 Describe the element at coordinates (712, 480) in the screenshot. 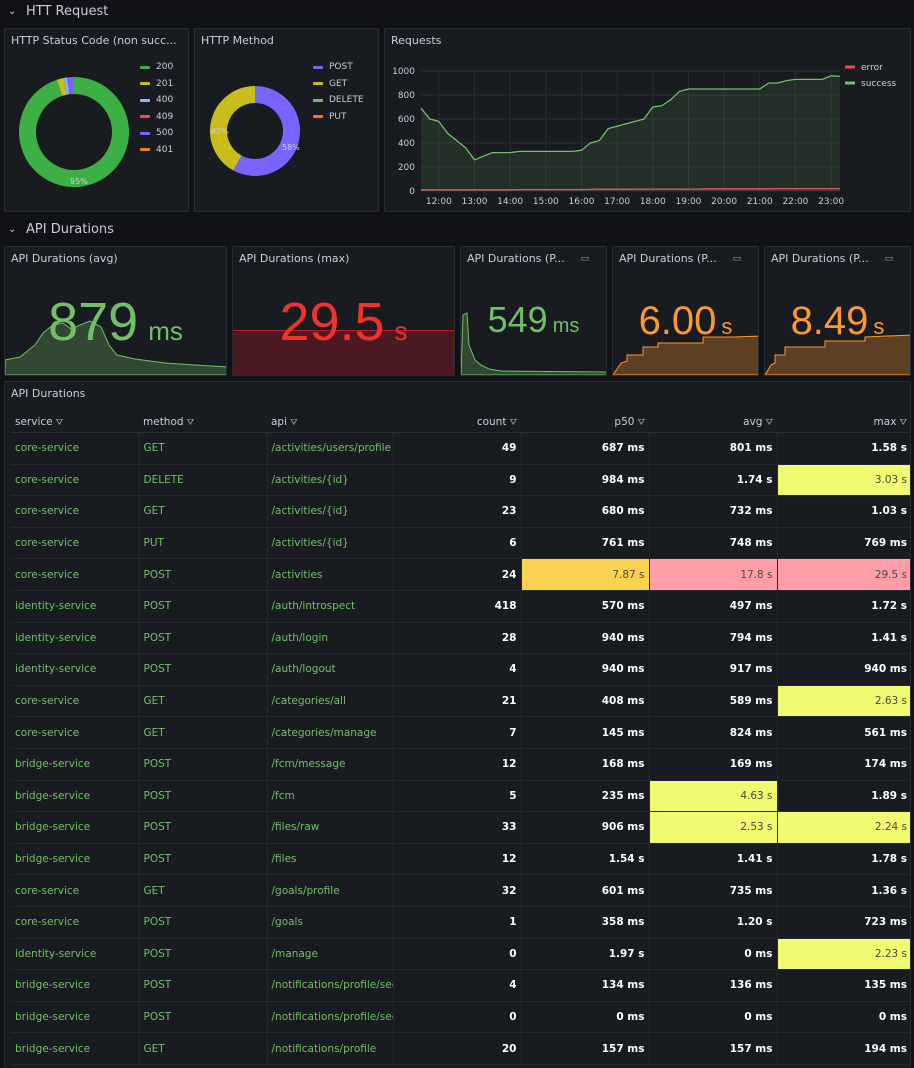

I see `table-cell-avg: 1.74 s` at that location.